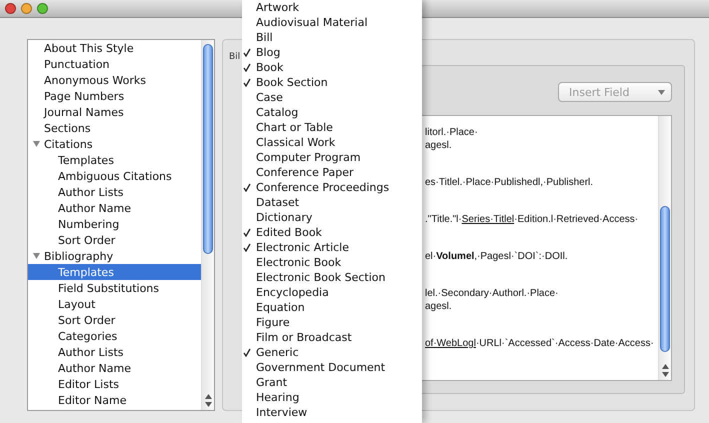 This screenshot has width=709, height=423. I want to click on menu-item: Catalog, so click(332, 112).